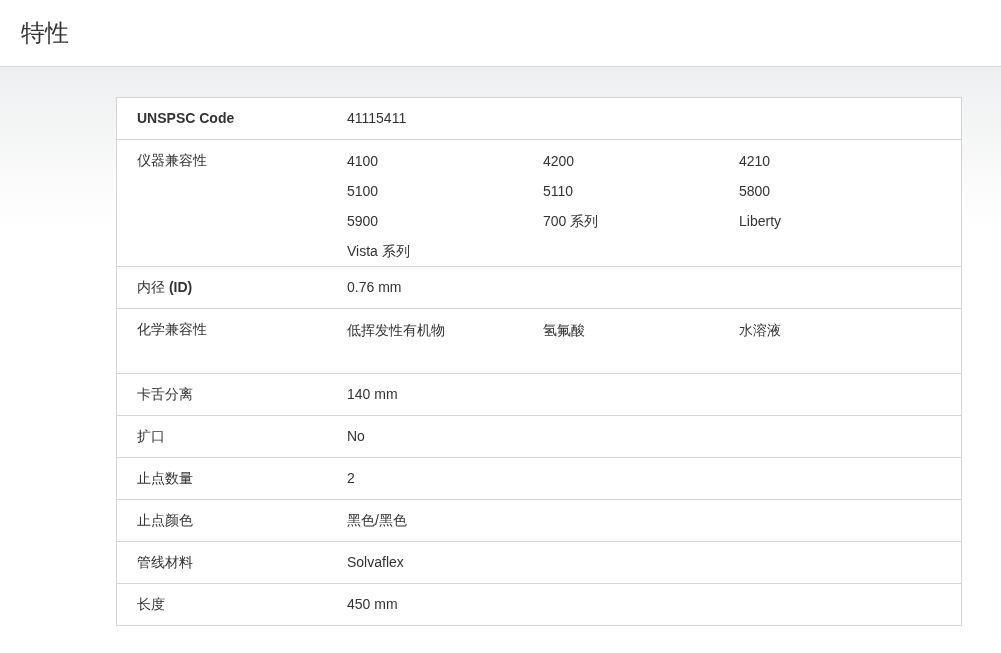 The height and width of the screenshot is (653, 1001). I want to click on property-value: 5100, so click(363, 191).